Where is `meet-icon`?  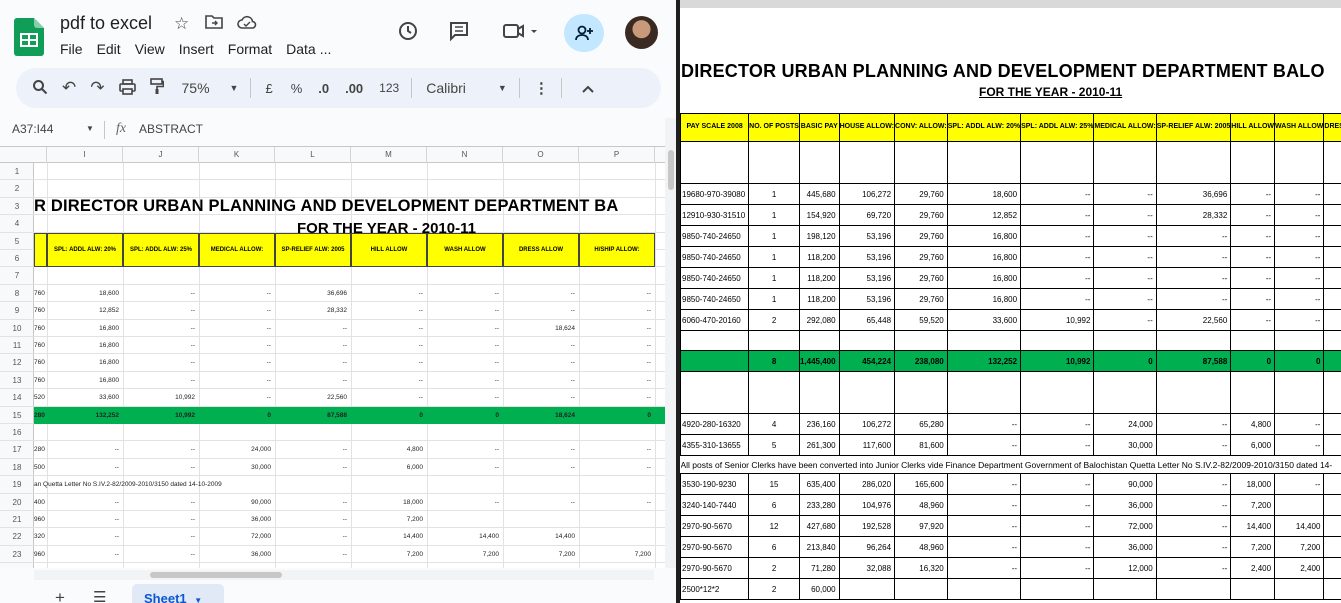 meet-icon is located at coordinates (522, 34).